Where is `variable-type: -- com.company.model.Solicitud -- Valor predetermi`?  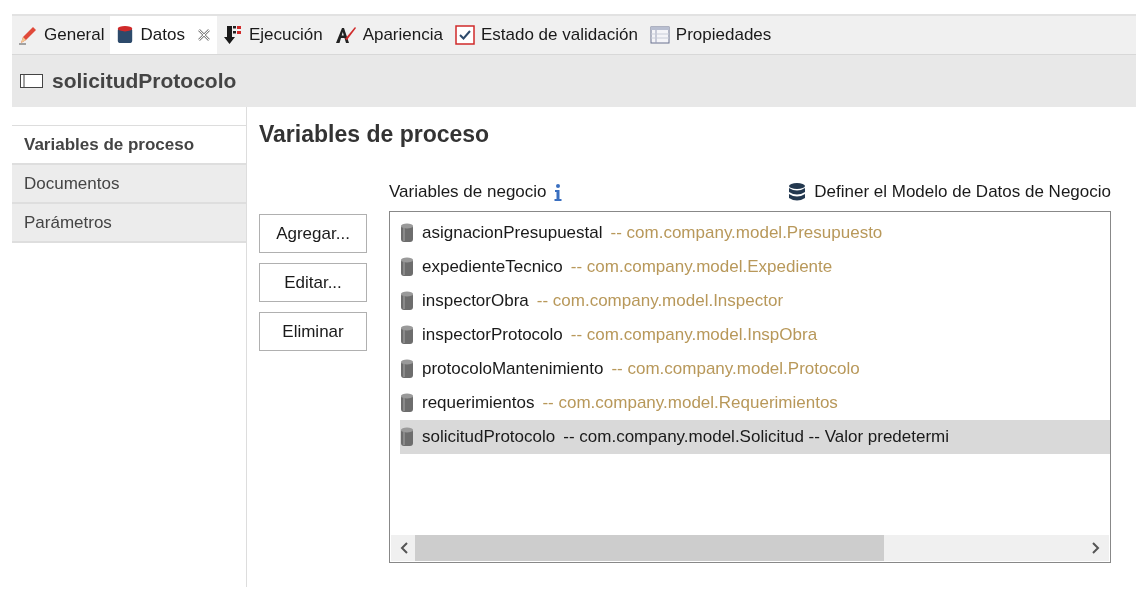
variable-type: -- com.company.model.Solicitud -- Valor predetermi is located at coordinates (756, 437).